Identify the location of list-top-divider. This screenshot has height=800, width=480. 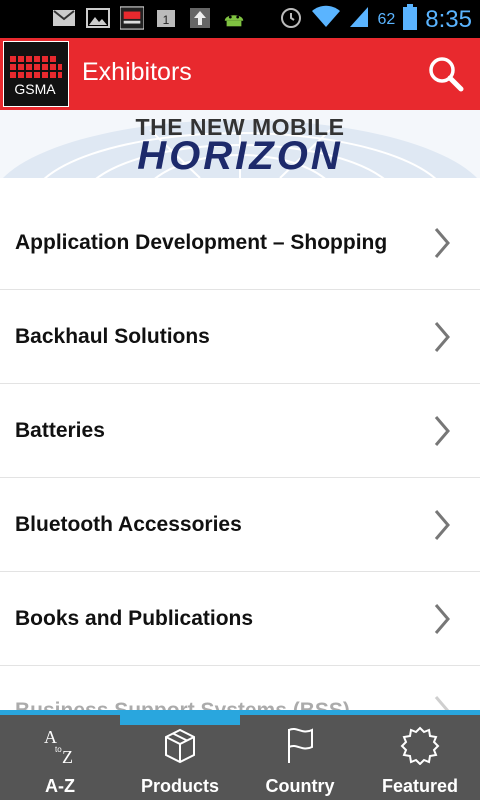
(240, 187).